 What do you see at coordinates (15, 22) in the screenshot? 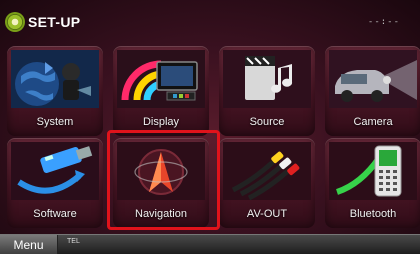
I see `setup-gear-icon` at bounding box center [15, 22].